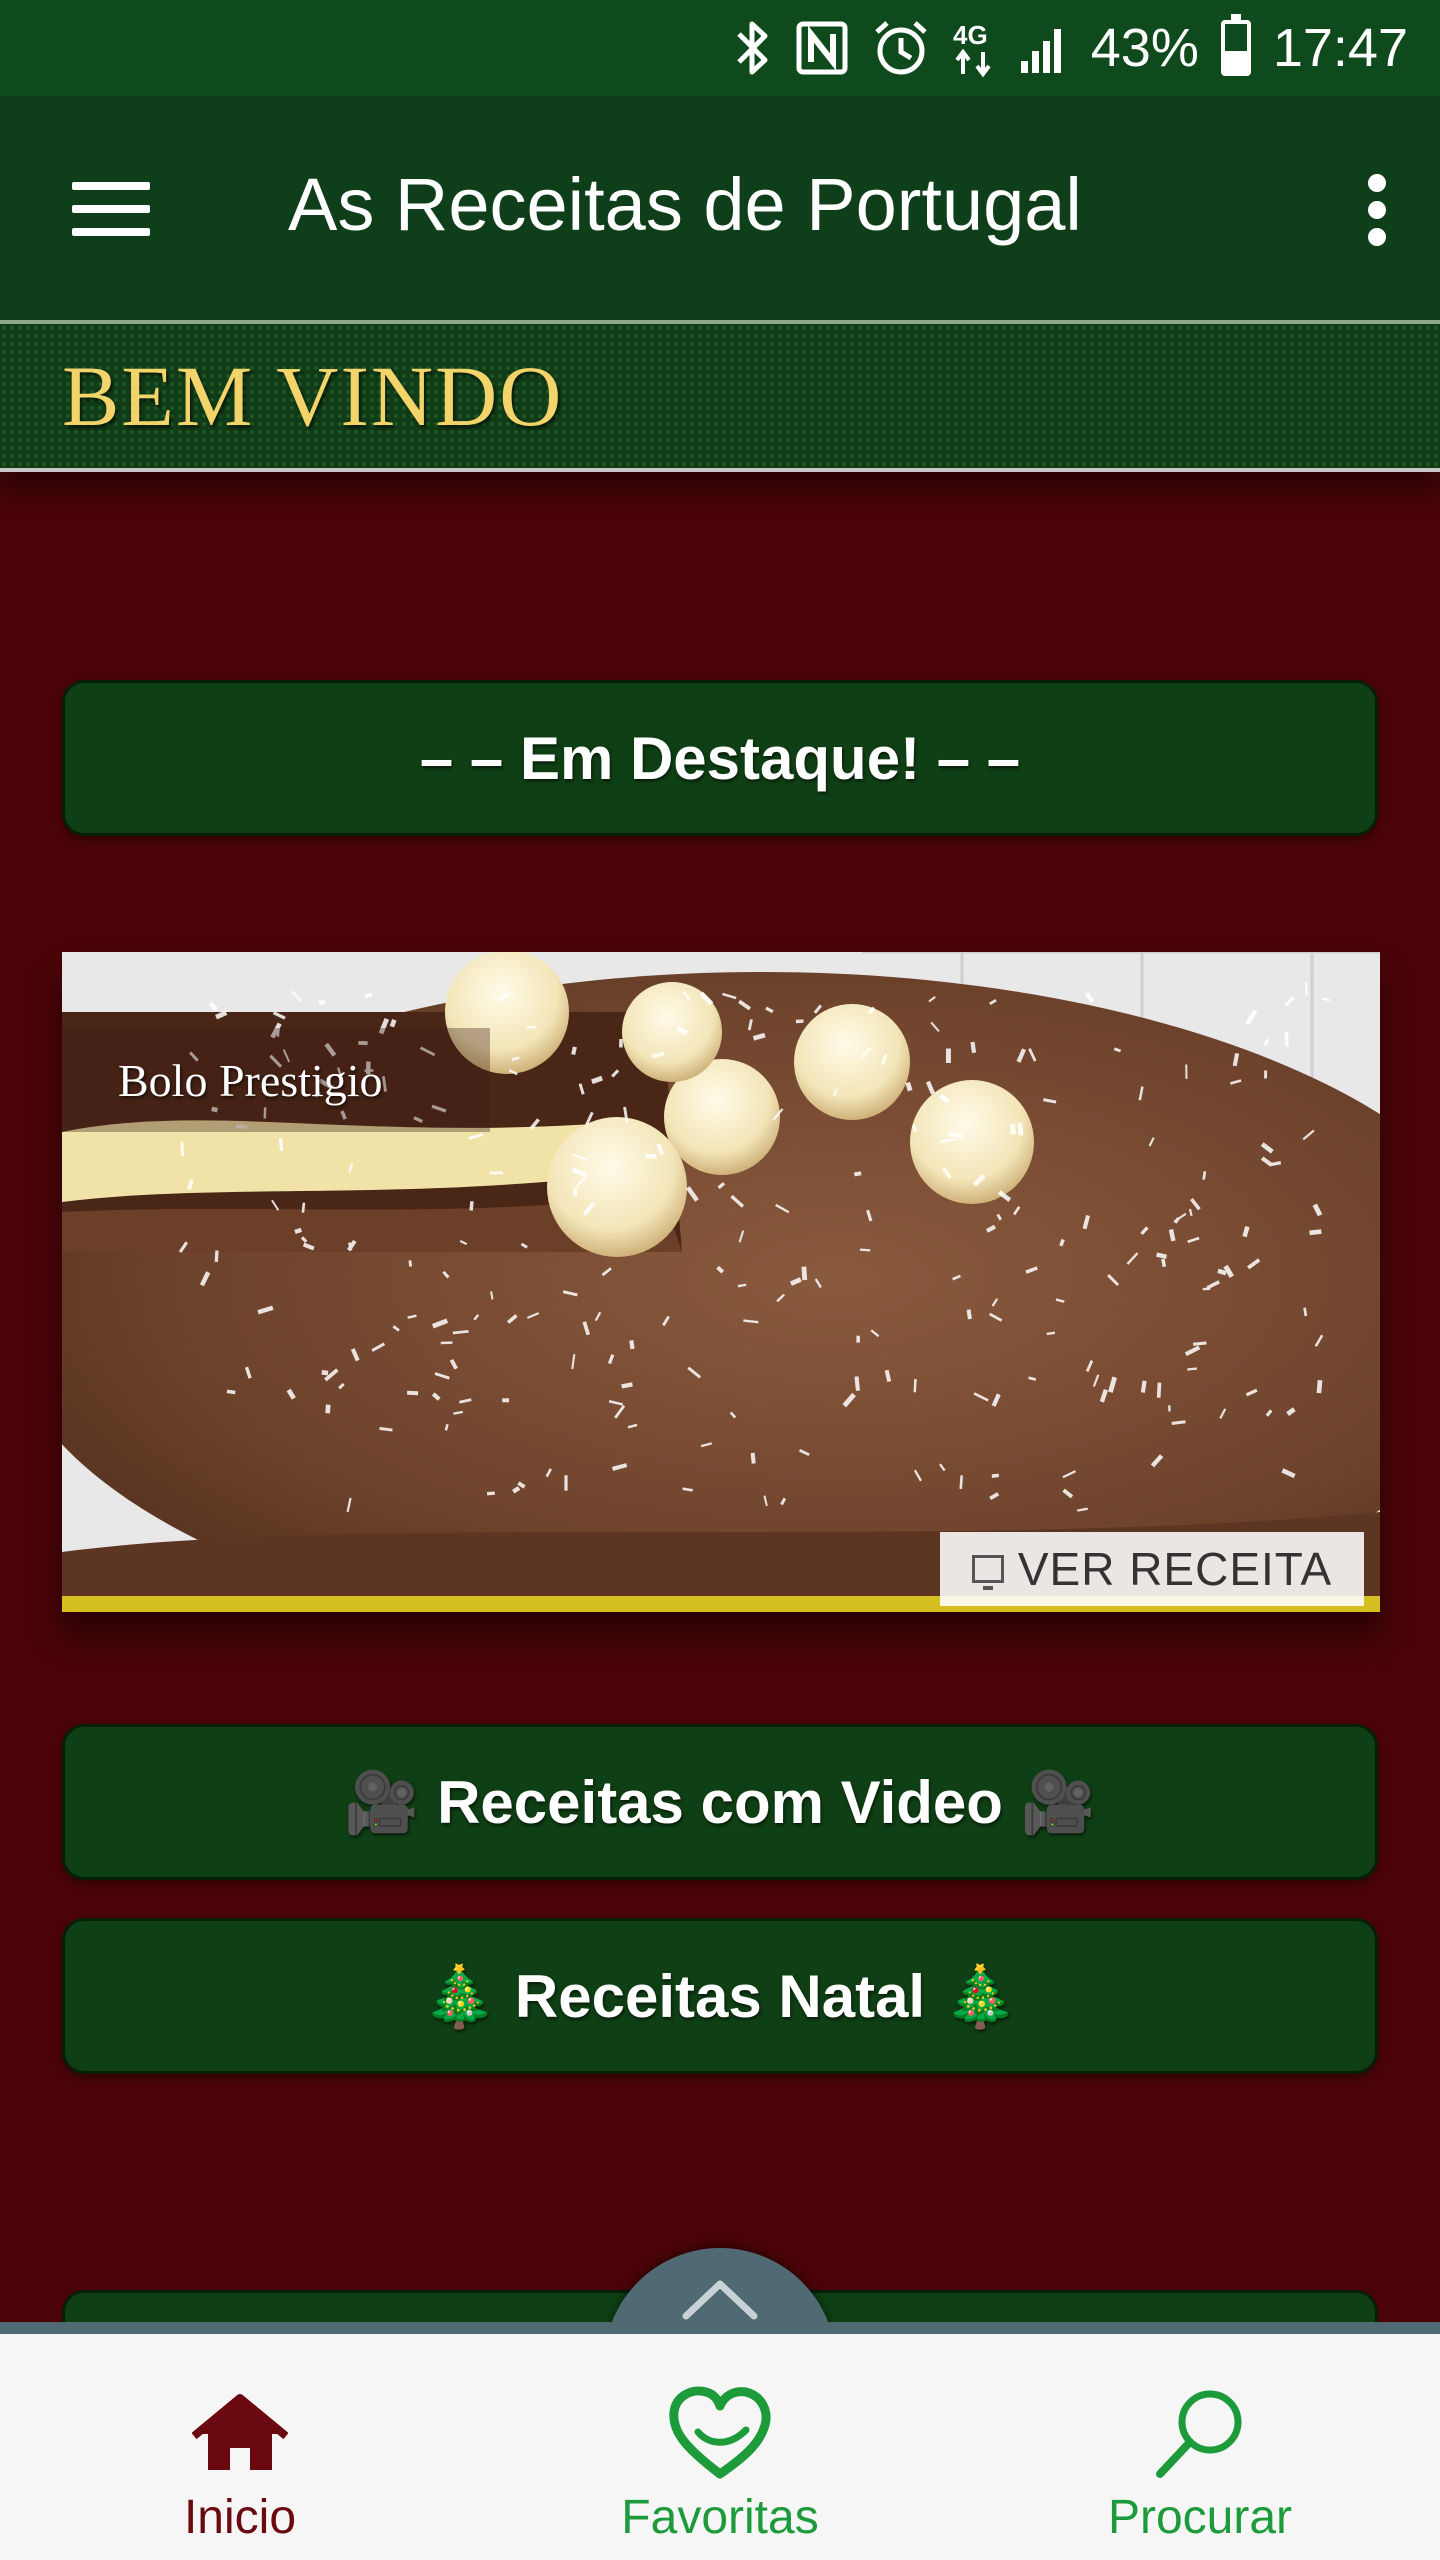 Image resolution: width=1440 pixels, height=2560 pixels. What do you see at coordinates (1235, 45) in the screenshot?
I see `battery-icon` at bounding box center [1235, 45].